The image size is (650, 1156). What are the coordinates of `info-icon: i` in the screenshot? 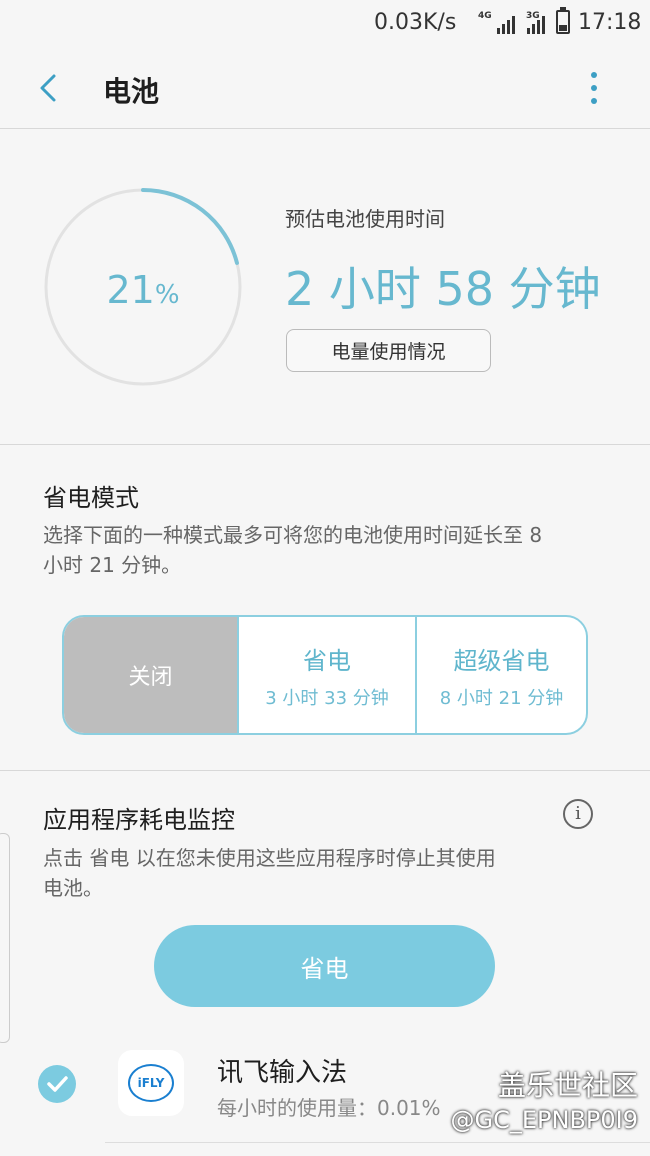 It's located at (578, 813).